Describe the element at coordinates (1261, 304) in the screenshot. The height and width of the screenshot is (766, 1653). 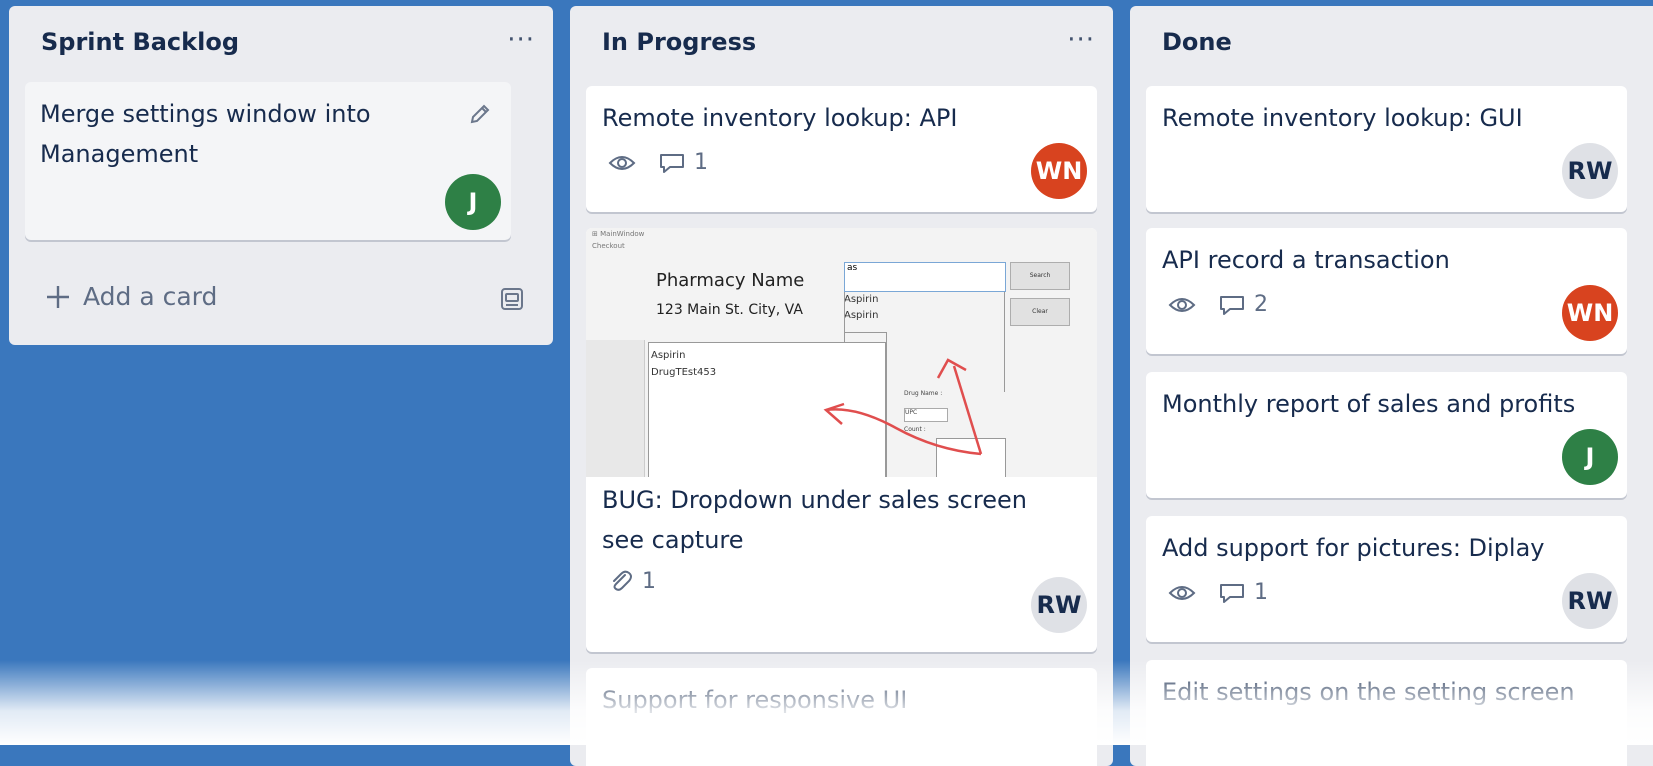
I see `comments-count: 2` at that location.